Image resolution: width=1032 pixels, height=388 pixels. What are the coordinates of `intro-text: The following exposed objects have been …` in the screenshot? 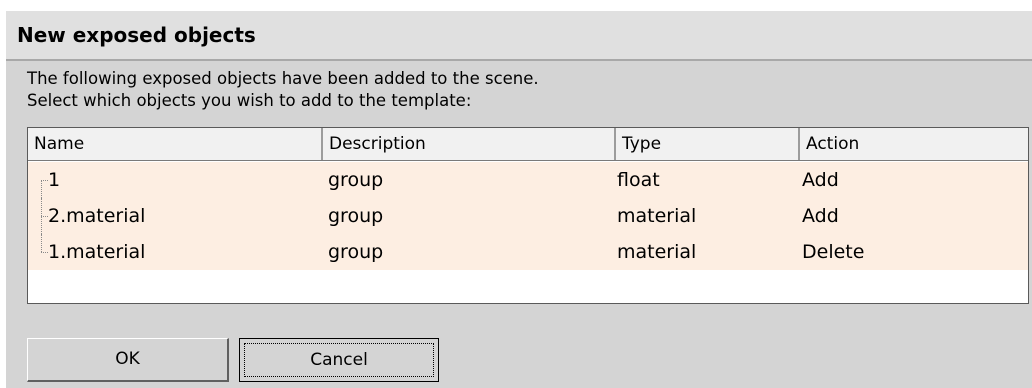 It's located at (283, 90).